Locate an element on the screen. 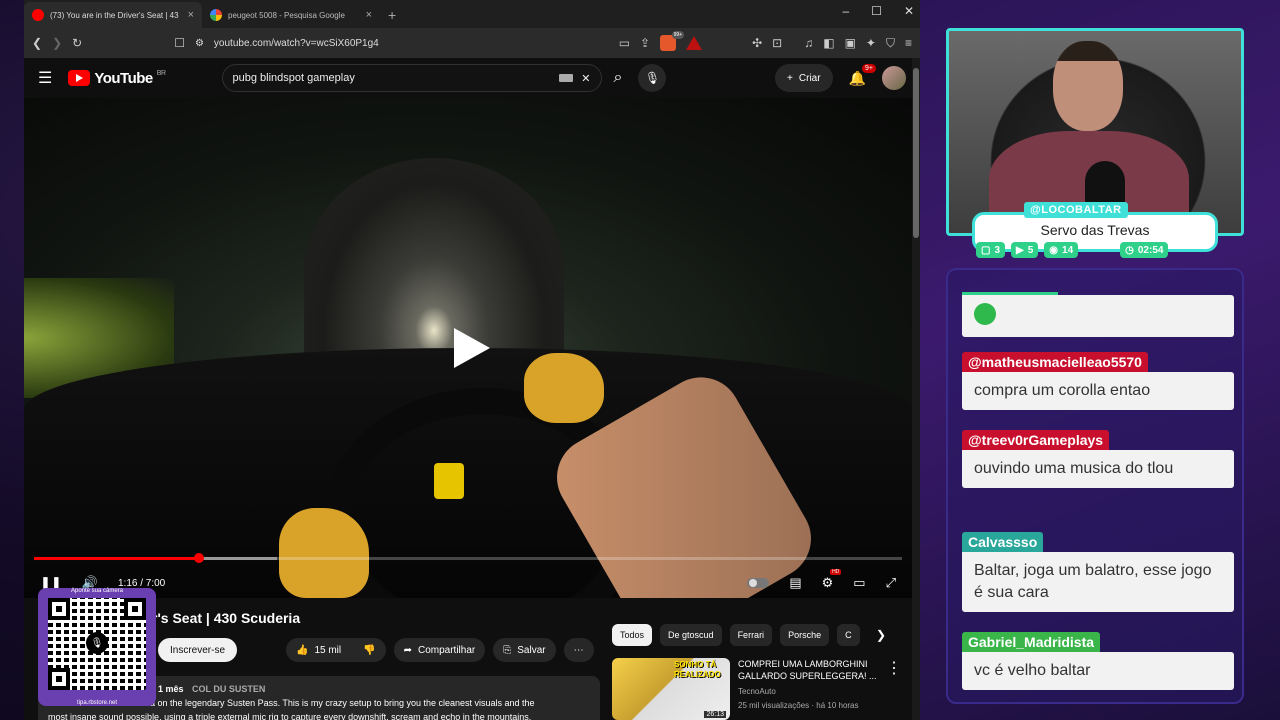 The image size is (1280, 720). chat-message is located at coordinates (1098, 314).